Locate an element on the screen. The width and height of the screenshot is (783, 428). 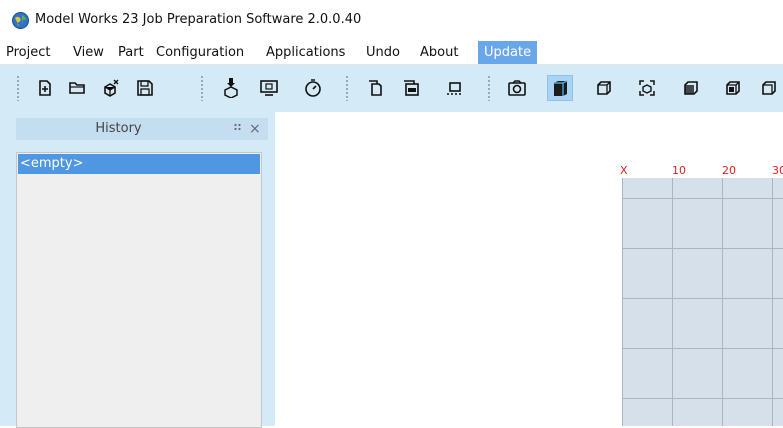
display-icon is located at coordinates (269, 88).